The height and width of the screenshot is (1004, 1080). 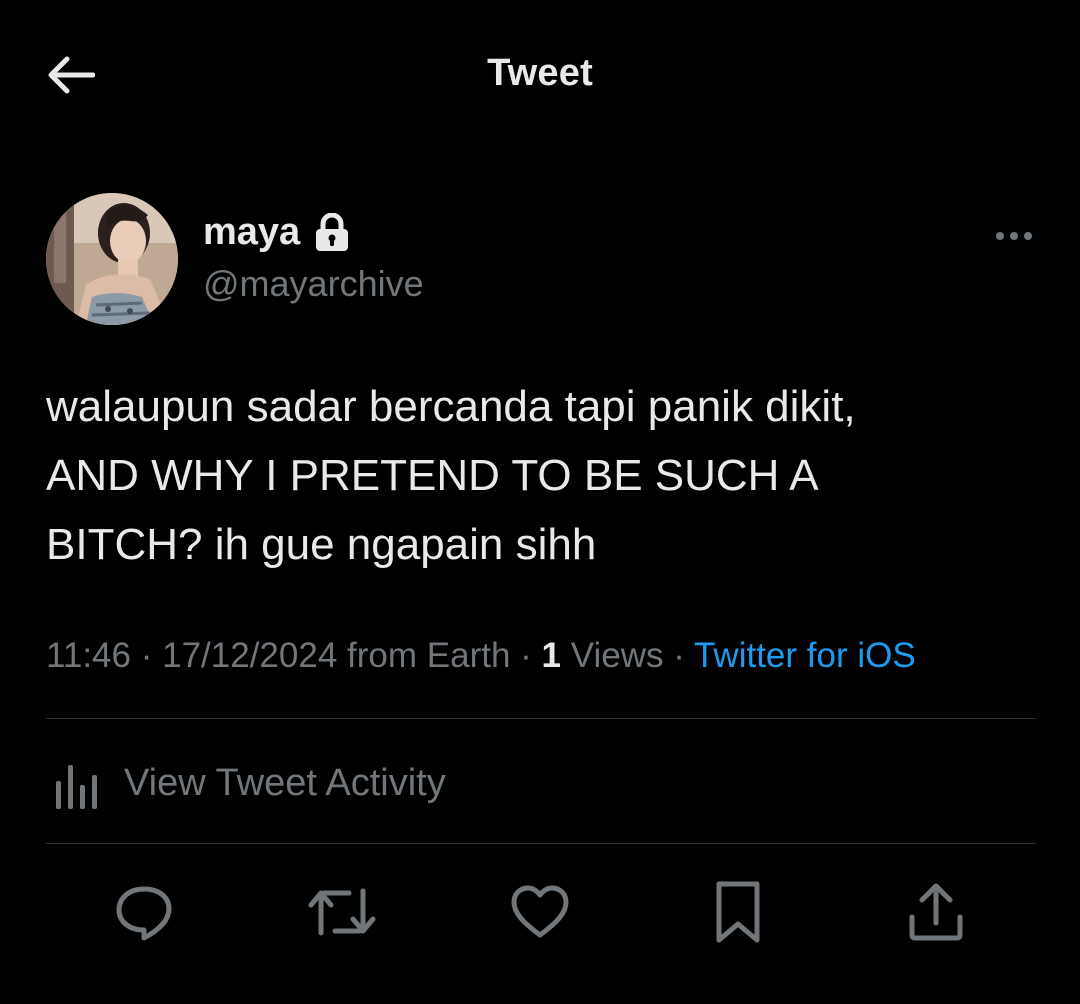 What do you see at coordinates (88, 655) in the screenshot?
I see `tweet-time: 11:46` at bounding box center [88, 655].